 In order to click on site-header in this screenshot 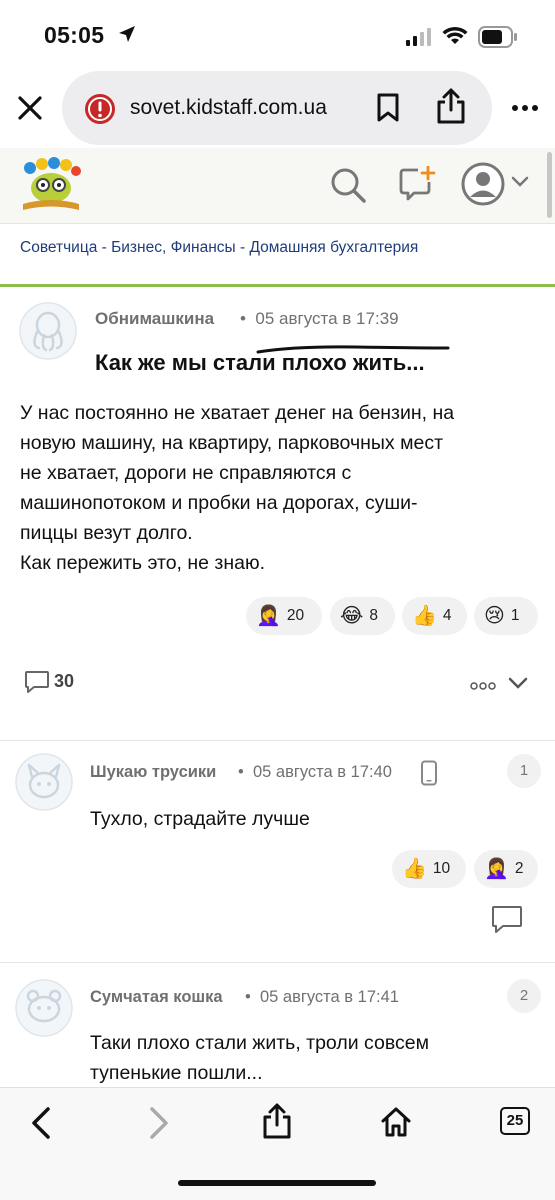, I will do `click(277, 186)`.